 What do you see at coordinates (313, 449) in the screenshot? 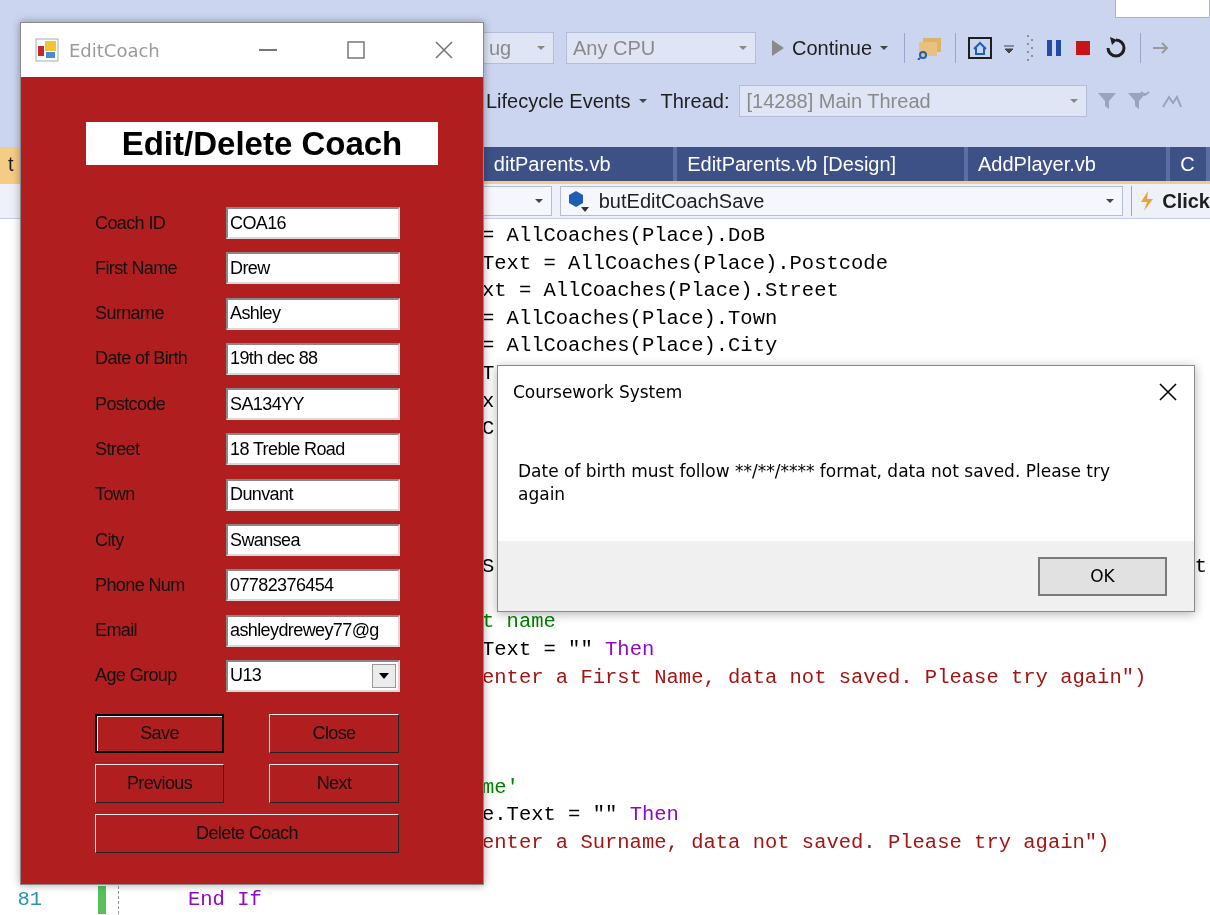
I see `text-field: 18 Treble Road` at bounding box center [313, 449].